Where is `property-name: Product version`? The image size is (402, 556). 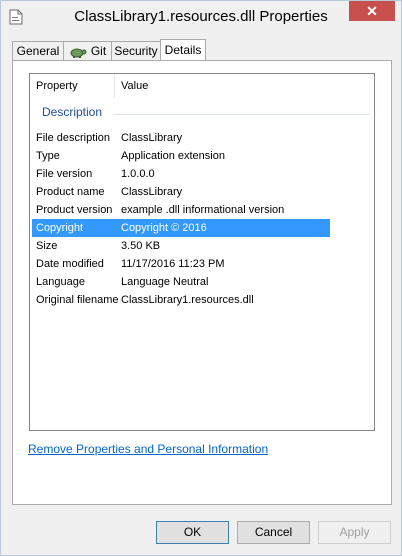
property-name: Product version is located at coordinates (74, 210).